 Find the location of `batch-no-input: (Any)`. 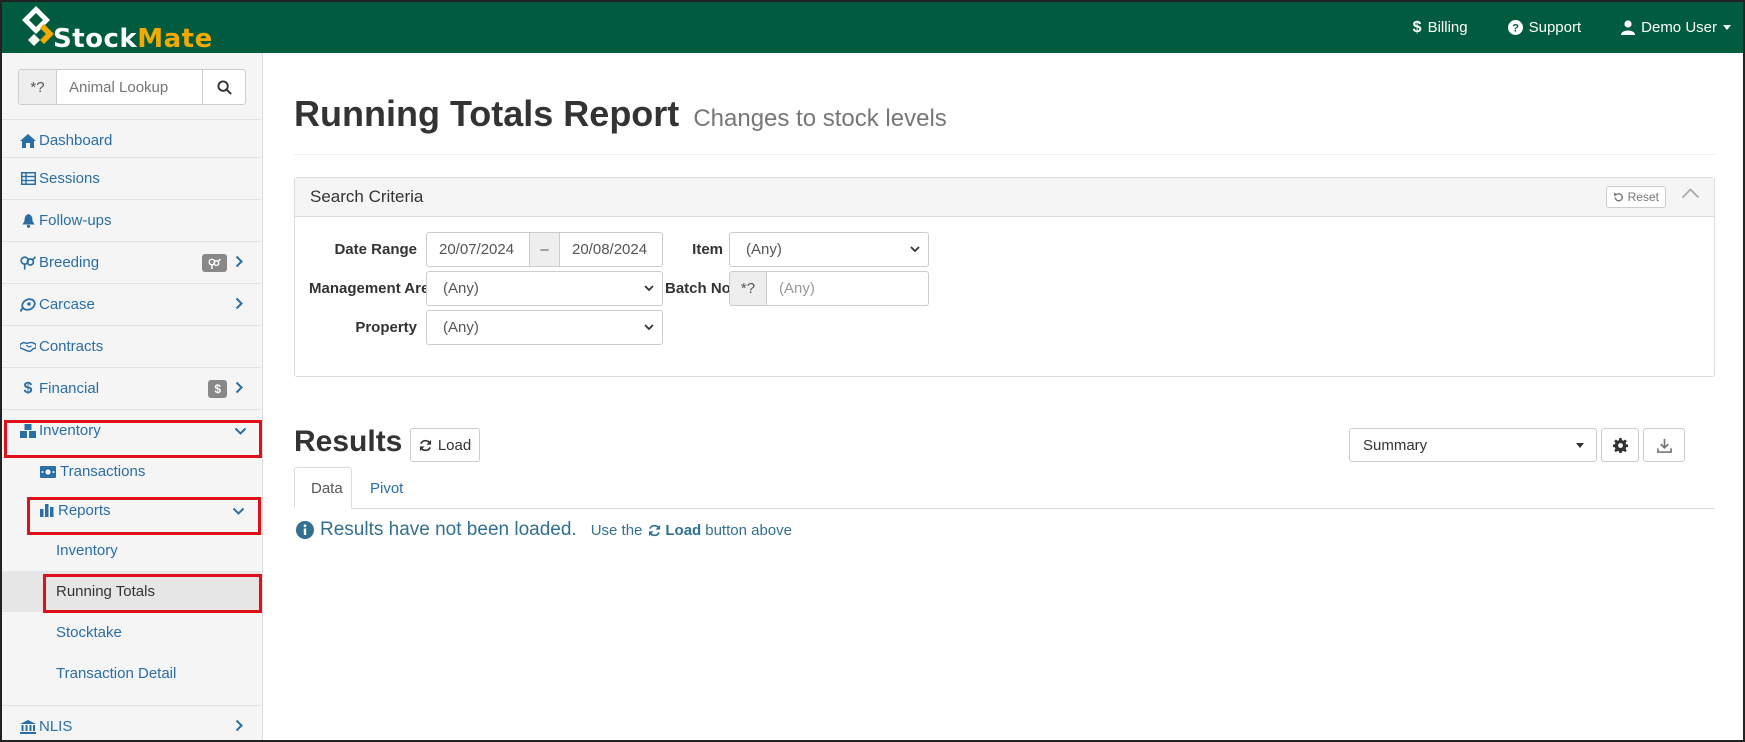

batch-no-input: (Any) is located at coordinates (847, 288).